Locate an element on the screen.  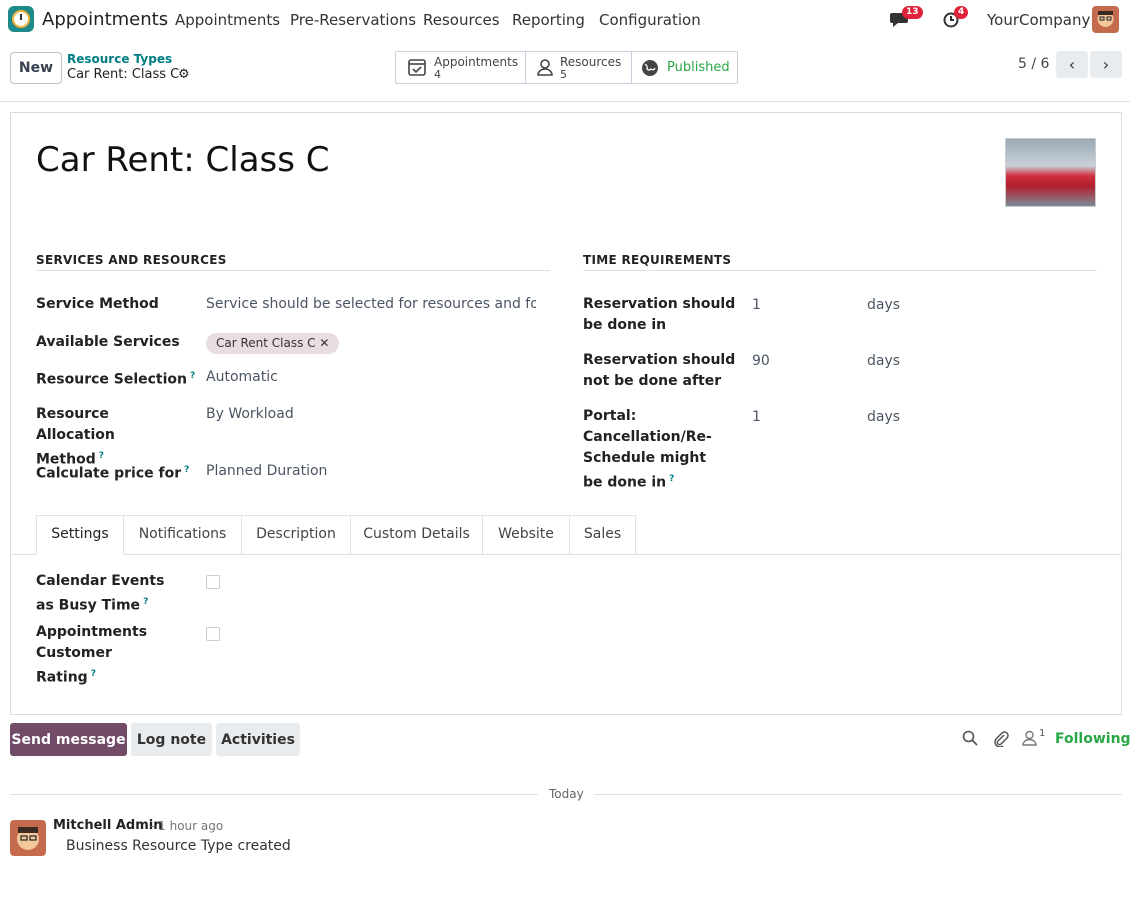
menu-configuration: Configuration is located at coordinates (650, 20).